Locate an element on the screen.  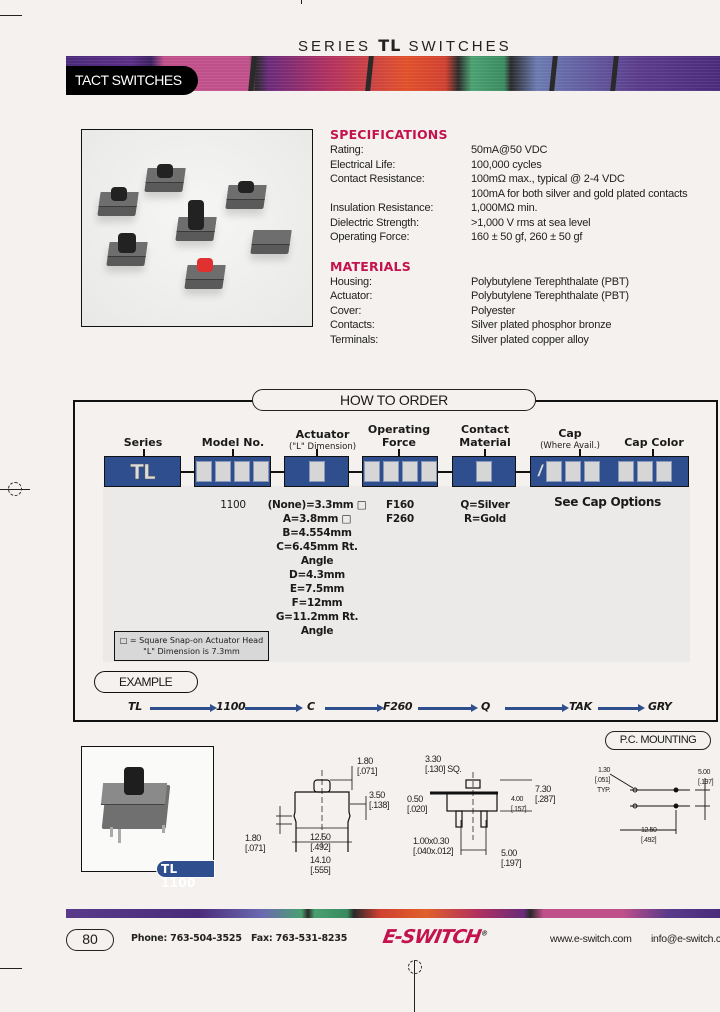
contact-column-label: Contact Material is located at coordinates (485, 436).